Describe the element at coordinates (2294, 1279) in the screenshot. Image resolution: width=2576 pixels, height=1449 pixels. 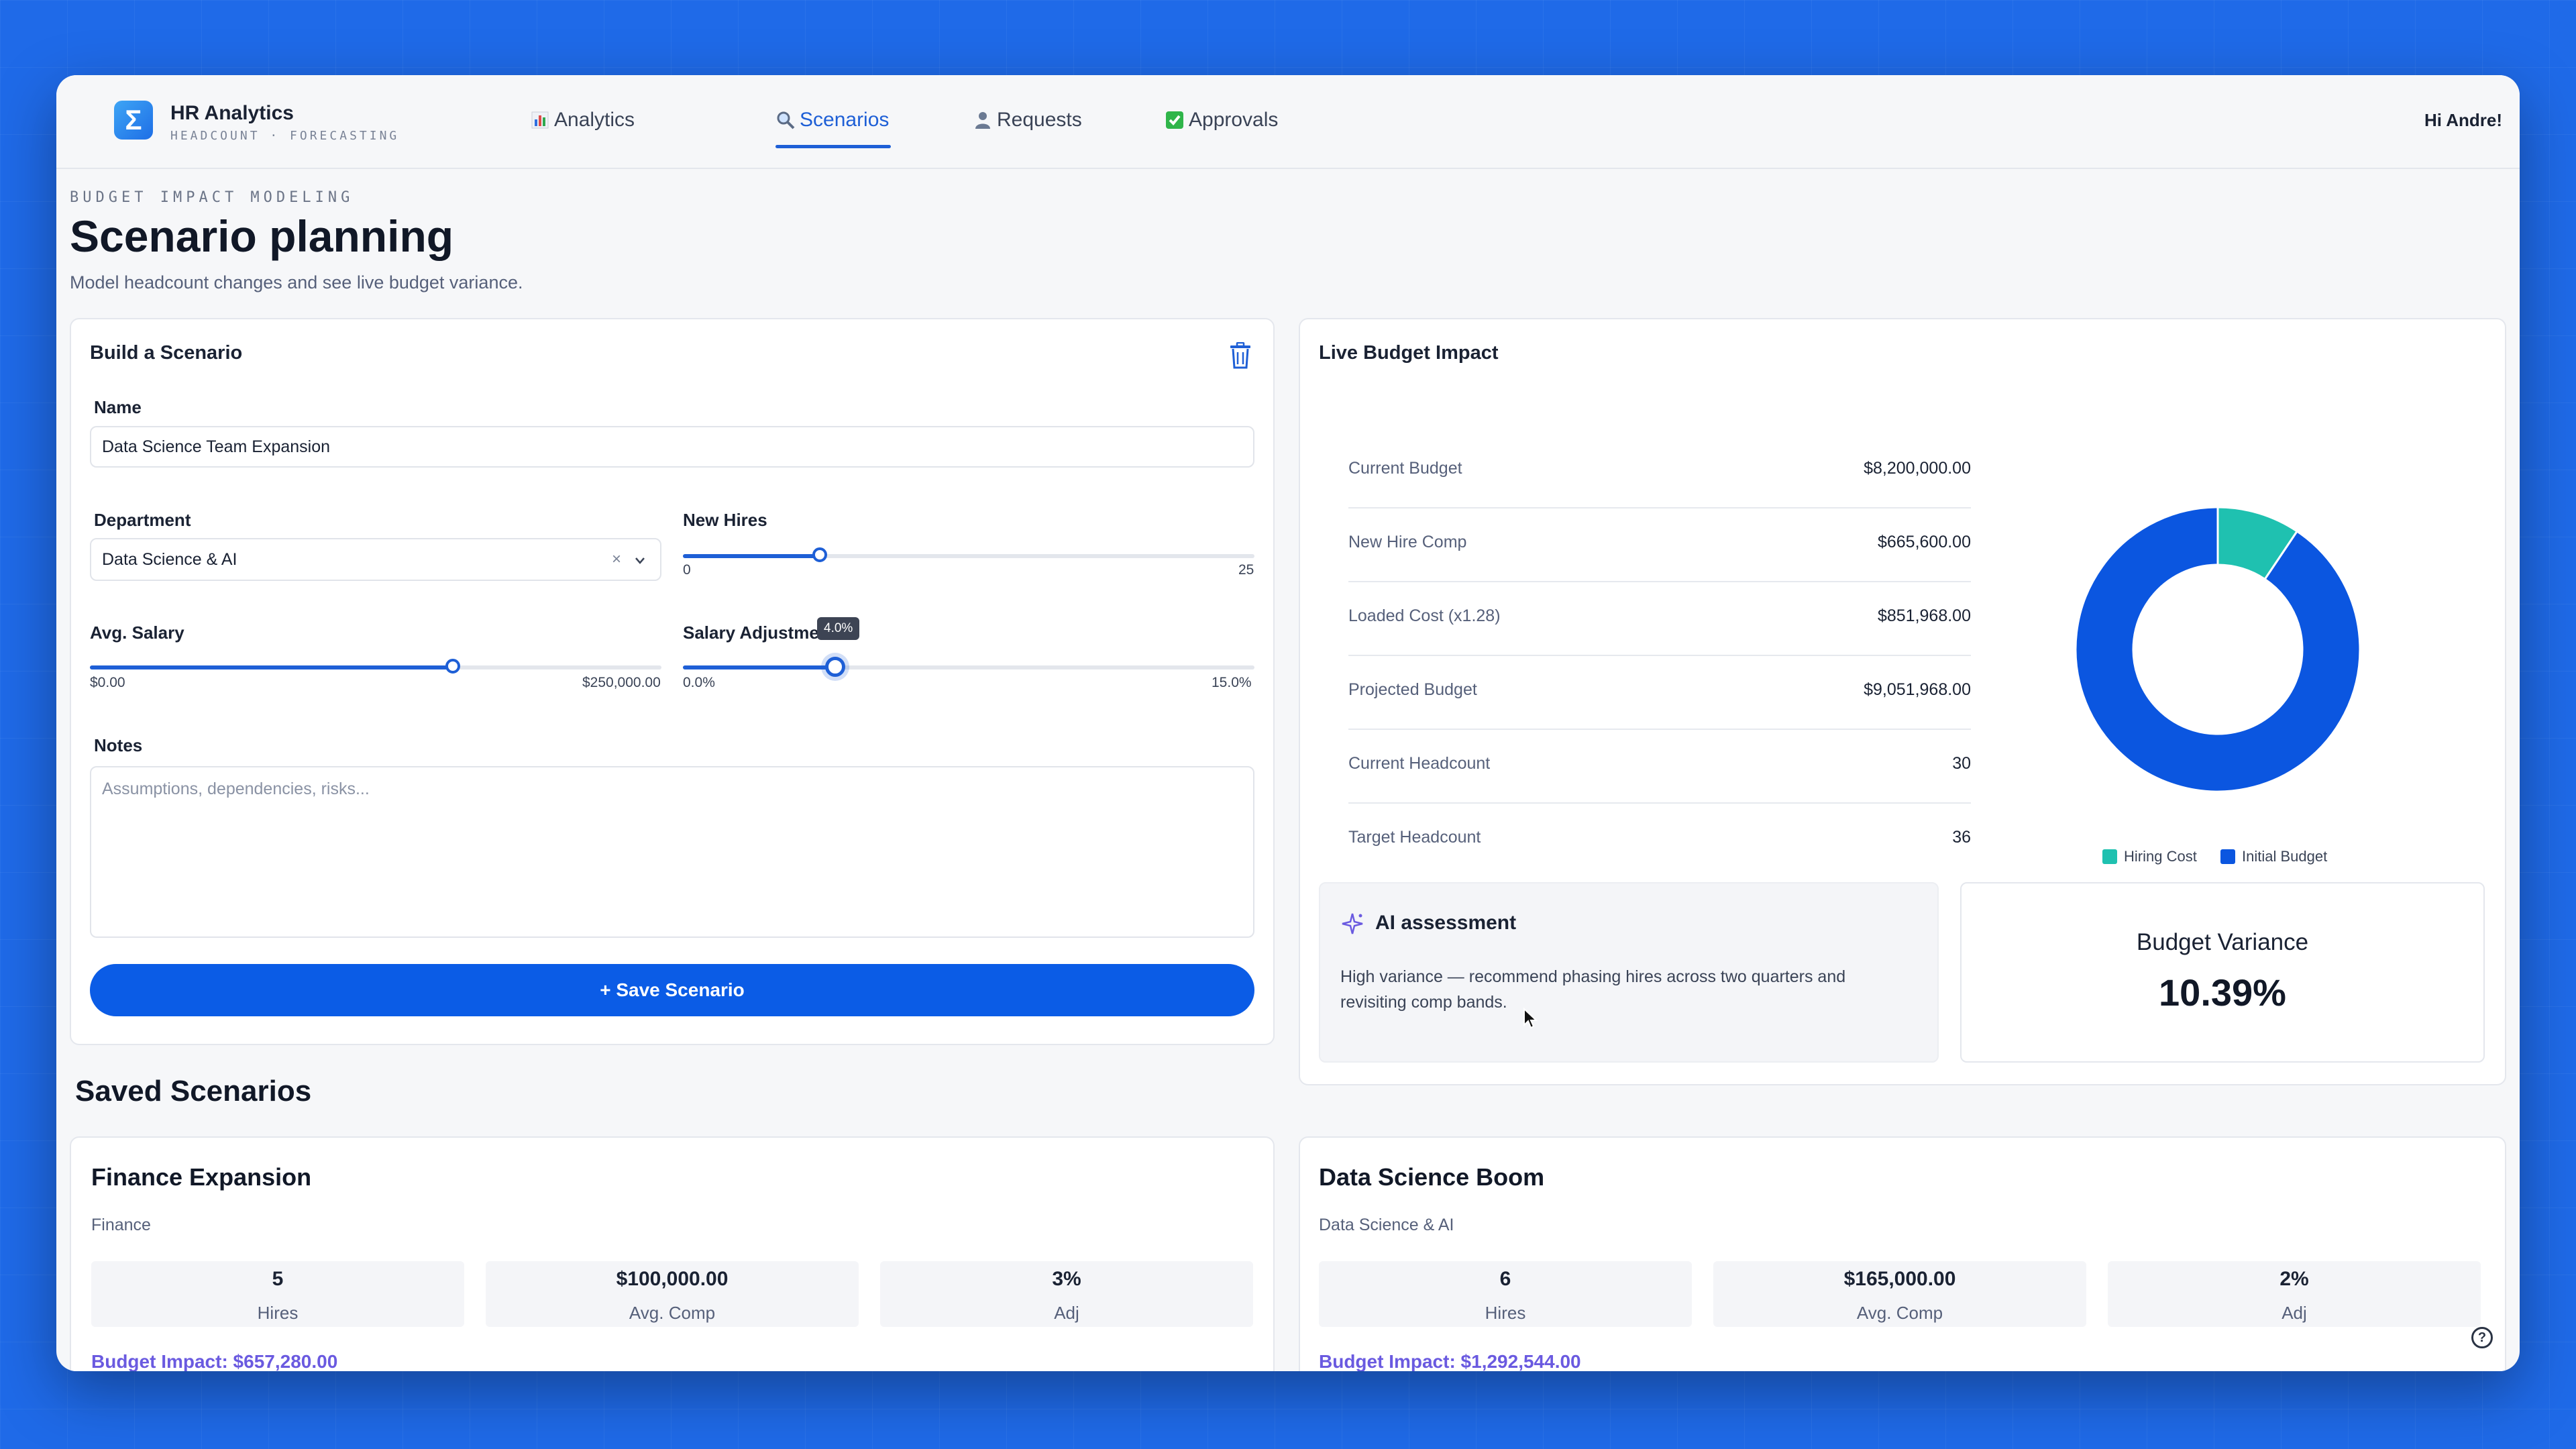
I see `saved-stat-value: 2%` at that location.